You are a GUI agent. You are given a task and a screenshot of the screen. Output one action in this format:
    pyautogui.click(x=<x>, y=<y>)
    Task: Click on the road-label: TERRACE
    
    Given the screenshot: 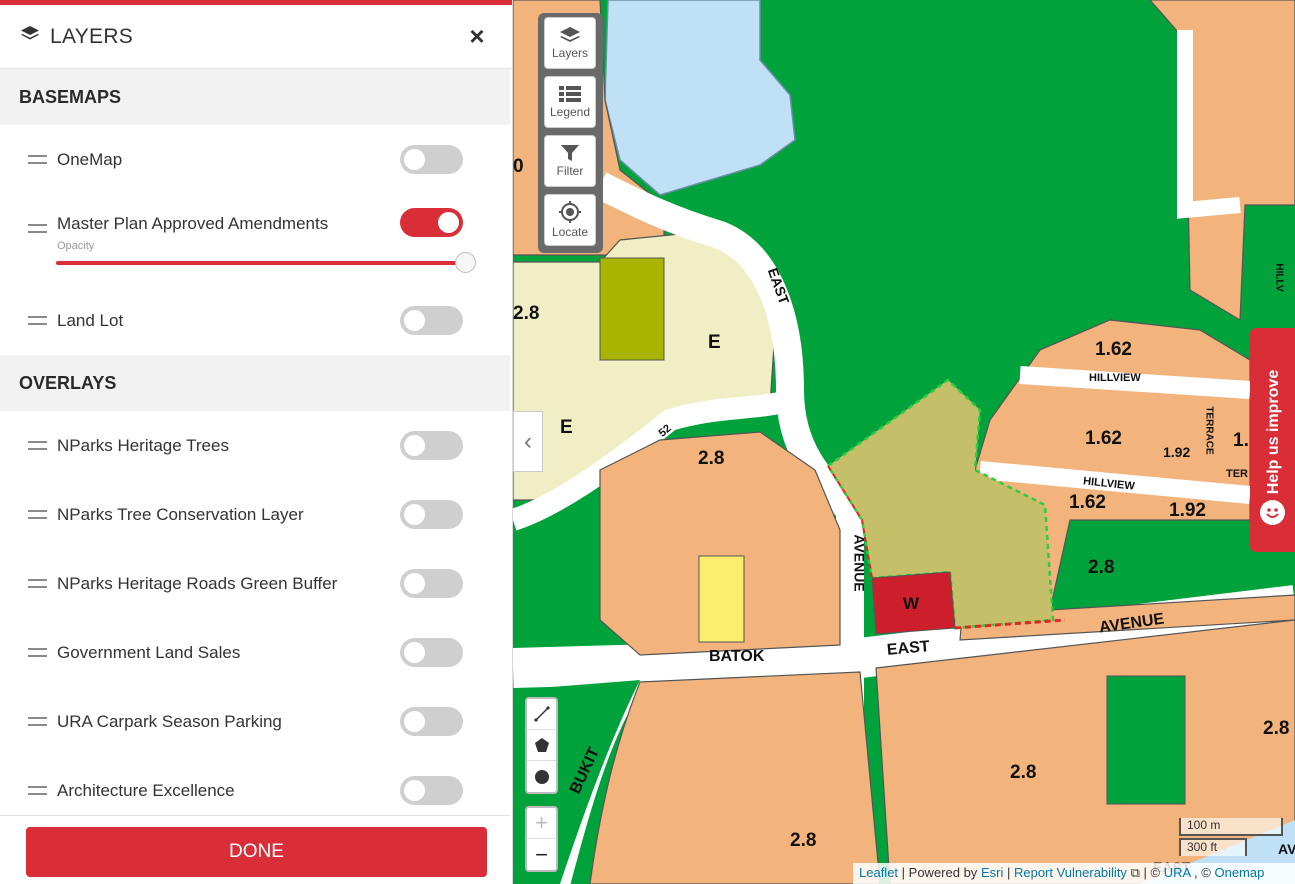 What is the action you would take?
    pyautogui.click(x=1209, y=430)
    